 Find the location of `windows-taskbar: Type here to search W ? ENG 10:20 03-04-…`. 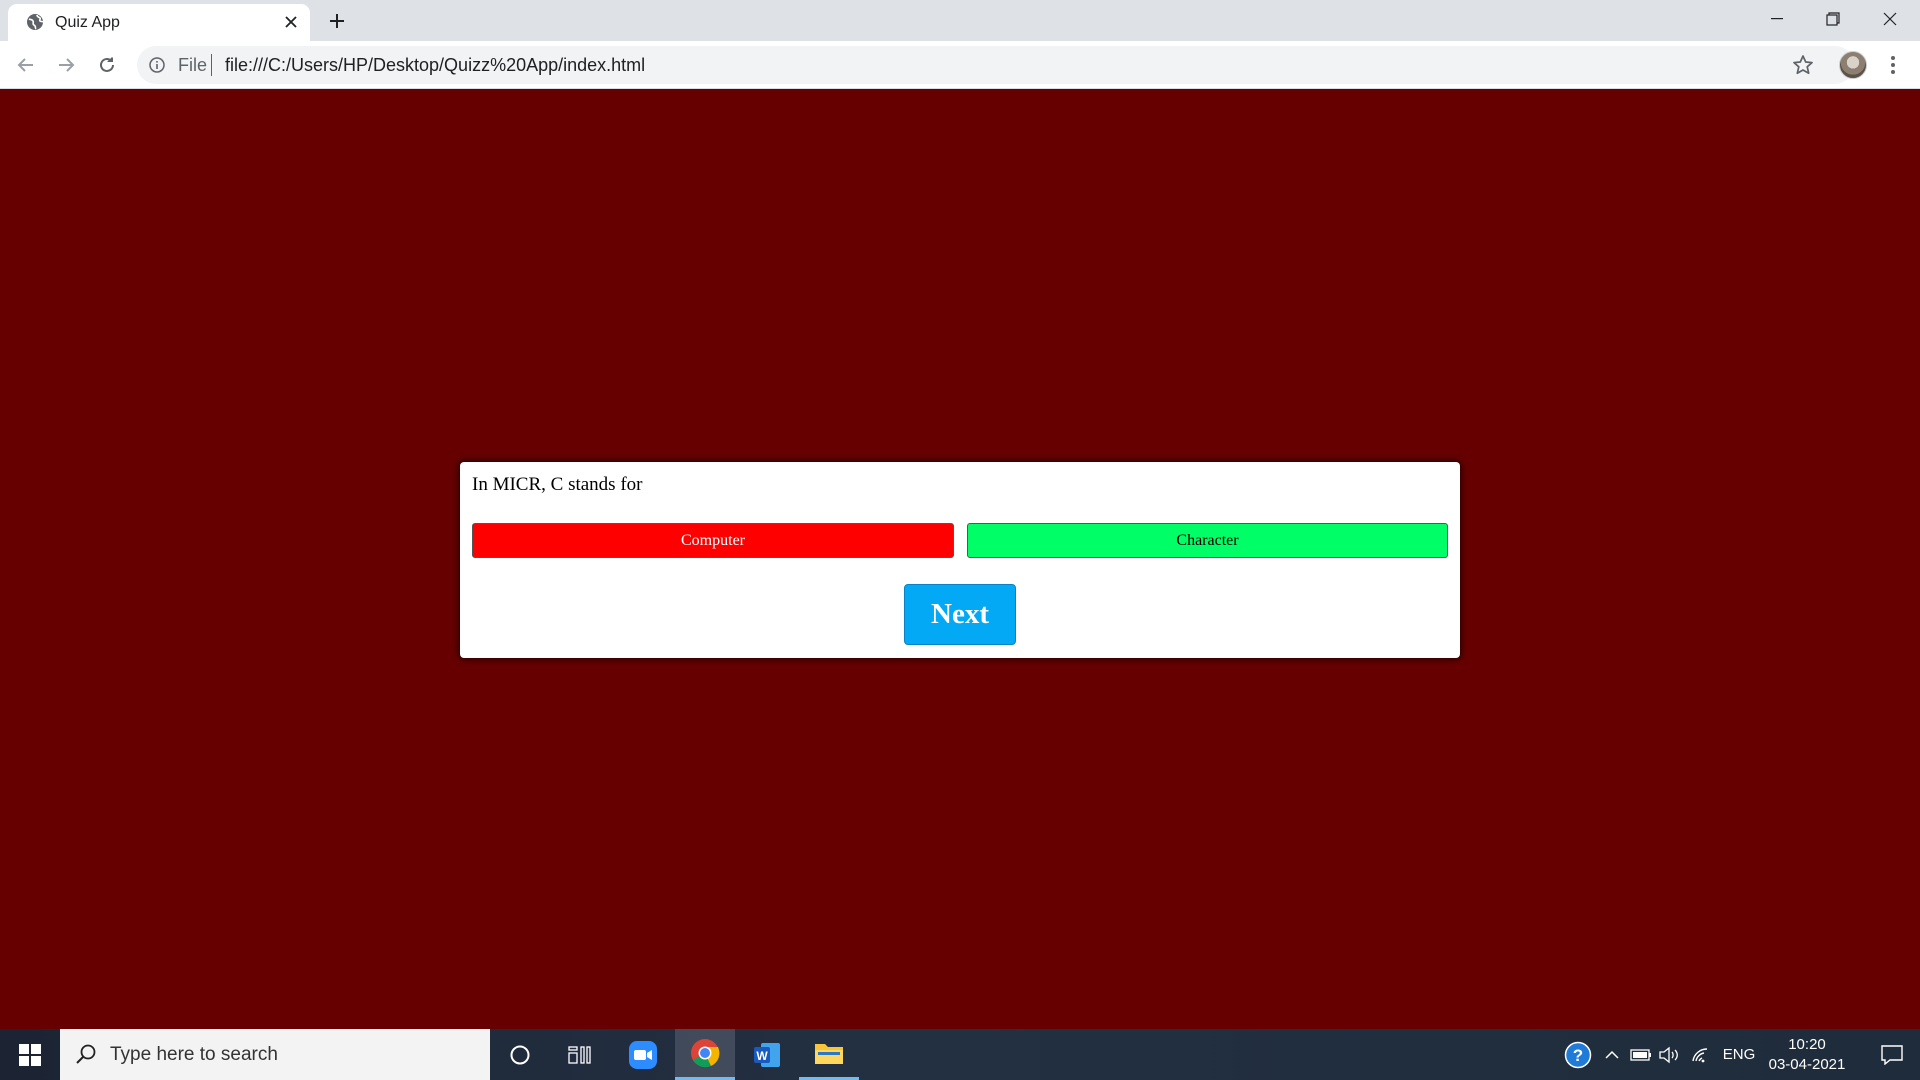

windows-taskbar: Type here to search W ? ENG 10:20 03-04-… is located at coordinates (960, 1054).